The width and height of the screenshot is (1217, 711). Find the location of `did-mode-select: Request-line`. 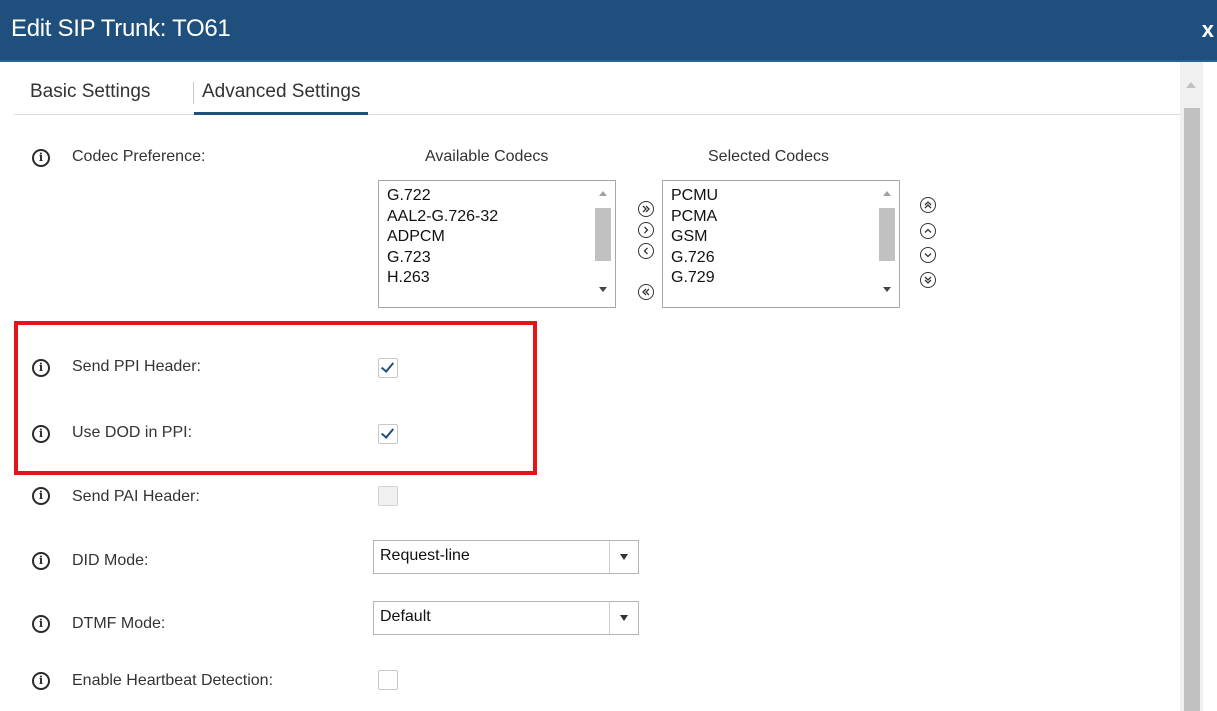

did-mode-select: Request-line is located at coordinates (506, 557).